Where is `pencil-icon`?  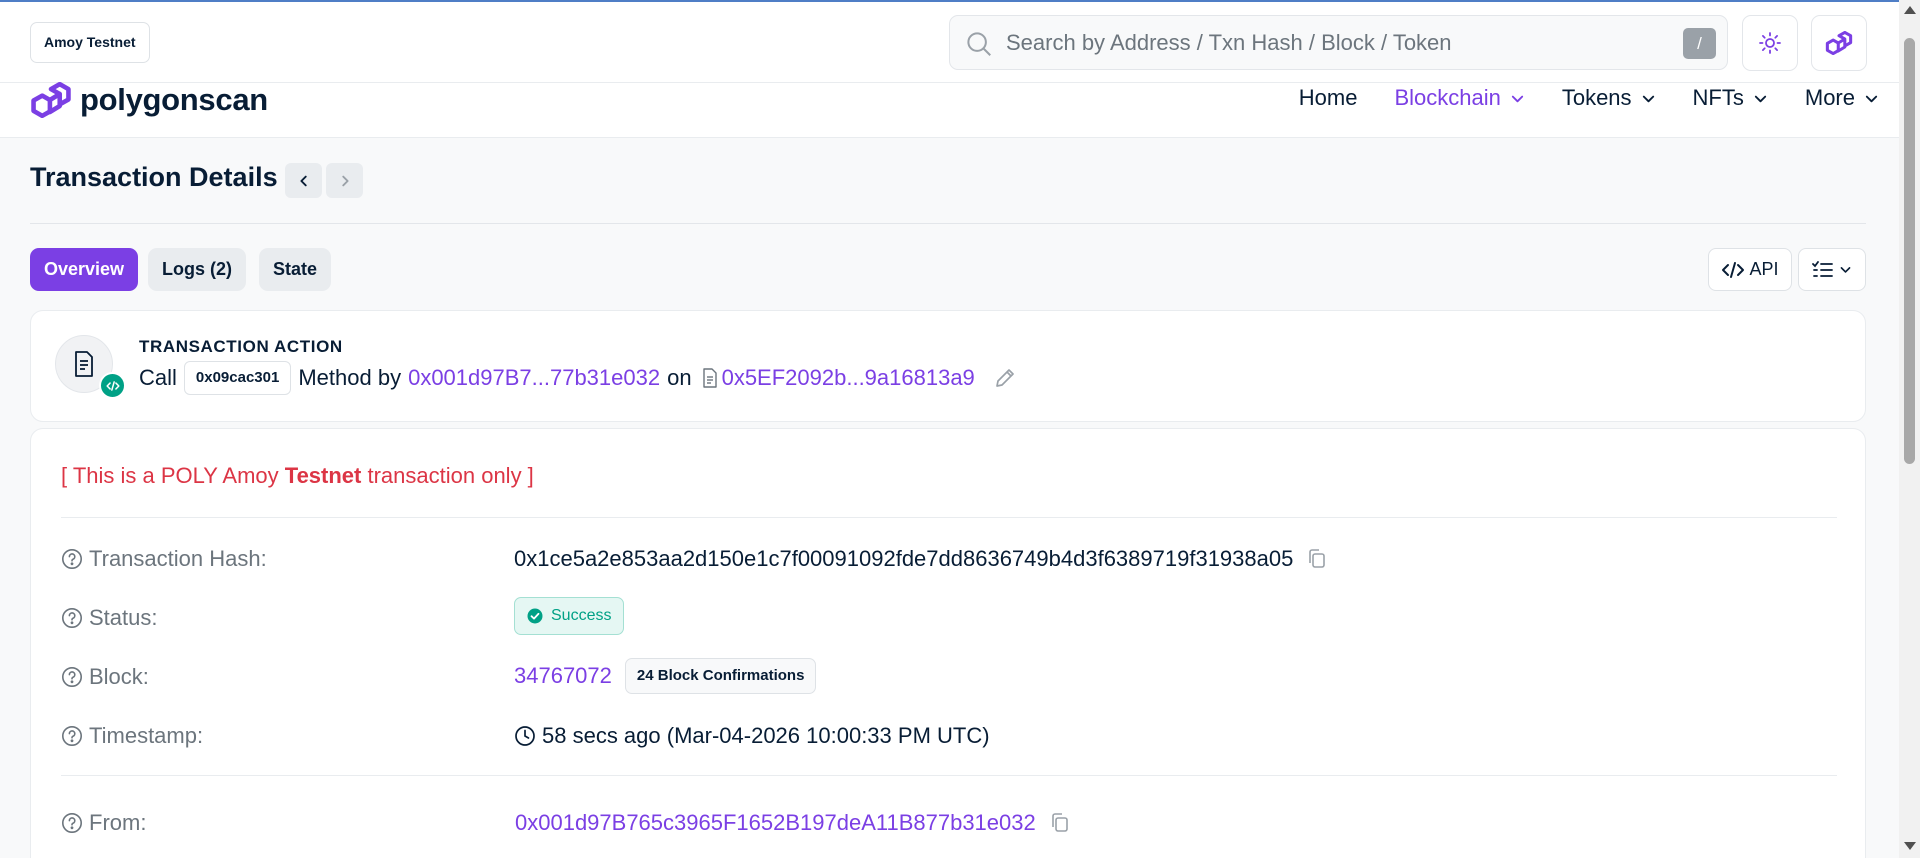
pencil-icon is located at coordinates (1005, 378).